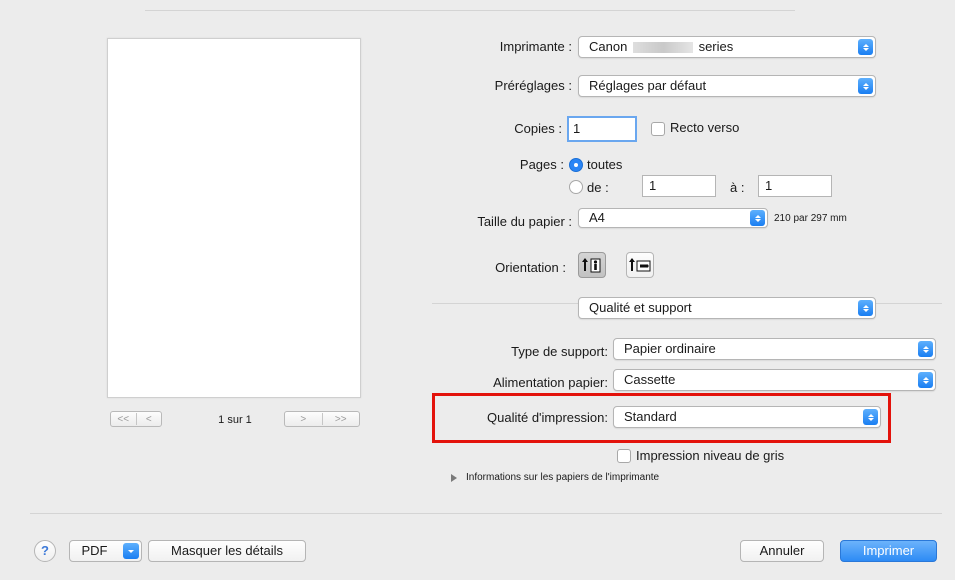  What do you see at coordinates (45, 551) in the screenshot?
I see `help-button: ?` at bounding box center [45, 551].